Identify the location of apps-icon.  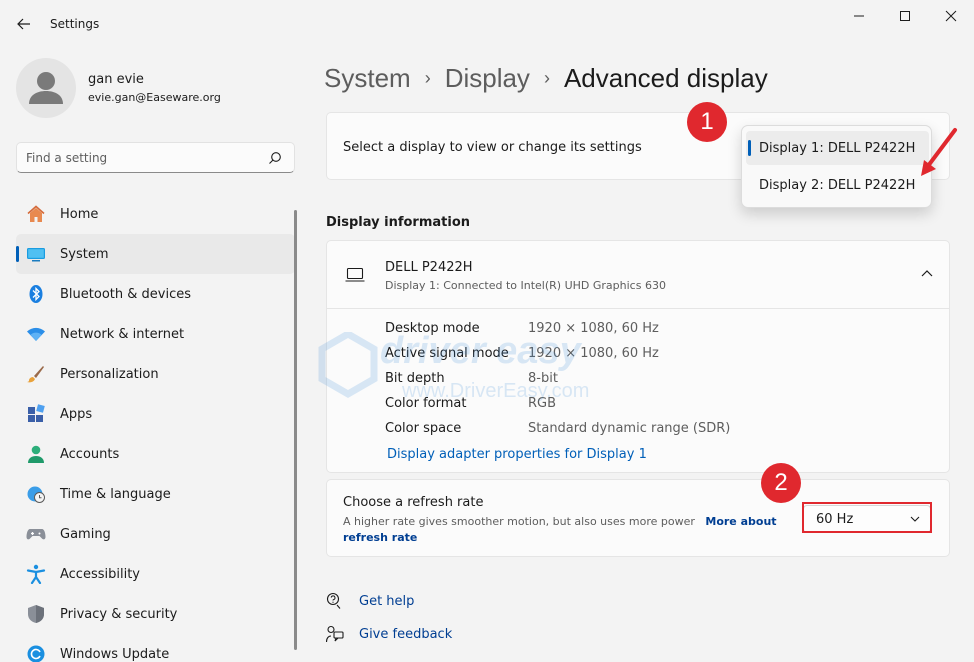
(36, 413).